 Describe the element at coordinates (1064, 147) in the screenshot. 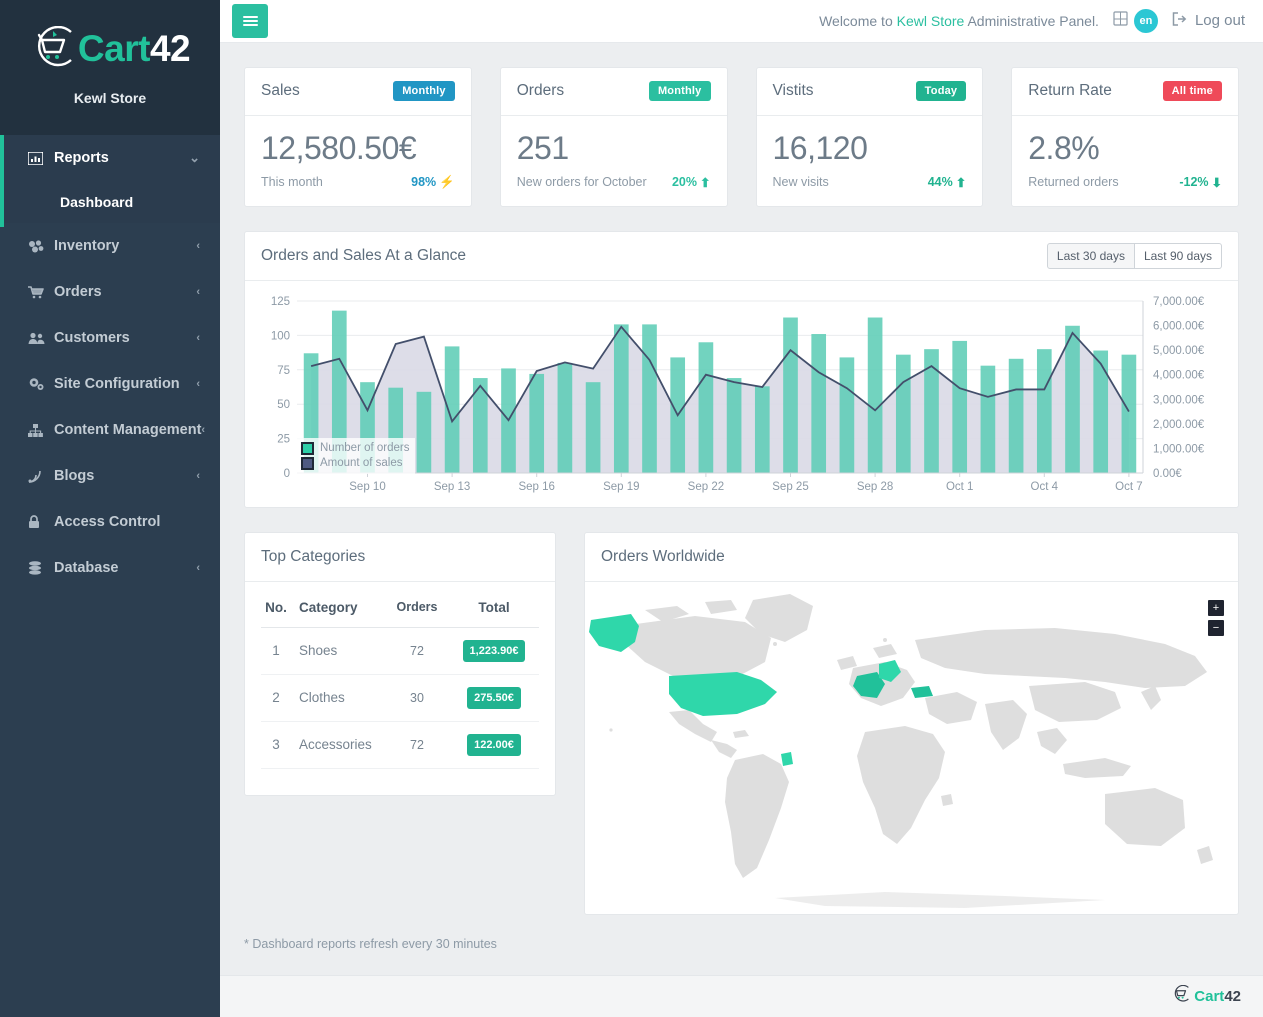

I see `stat-value: 2.8%` at that location.